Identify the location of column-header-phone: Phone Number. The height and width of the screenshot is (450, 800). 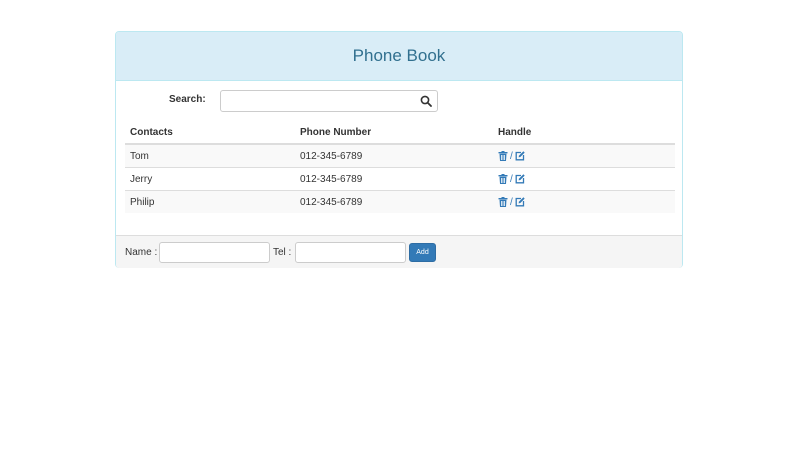
(394, 133).